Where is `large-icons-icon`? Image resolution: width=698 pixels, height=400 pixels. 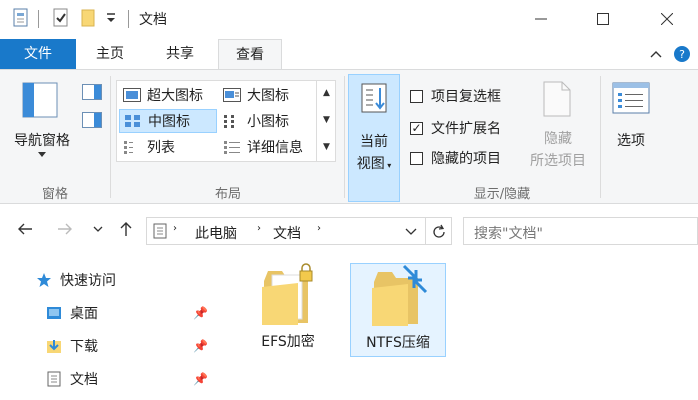 large-icons-icon is located at coordinates (232, 95).